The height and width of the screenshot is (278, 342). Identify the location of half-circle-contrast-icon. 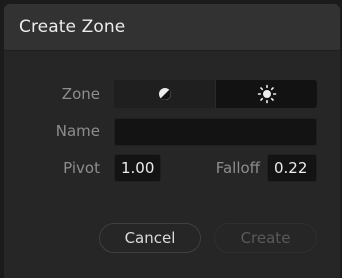
(164, 94).